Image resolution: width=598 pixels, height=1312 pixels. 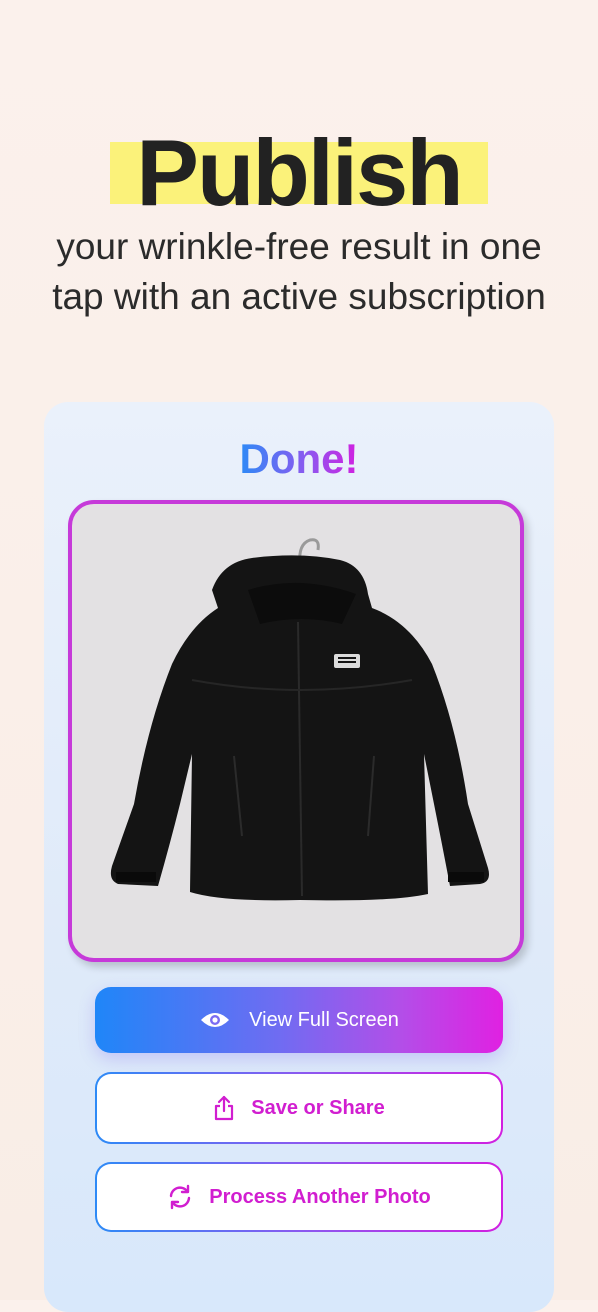 I want to click on headline-container: Publish, so click(x=299, y=173).